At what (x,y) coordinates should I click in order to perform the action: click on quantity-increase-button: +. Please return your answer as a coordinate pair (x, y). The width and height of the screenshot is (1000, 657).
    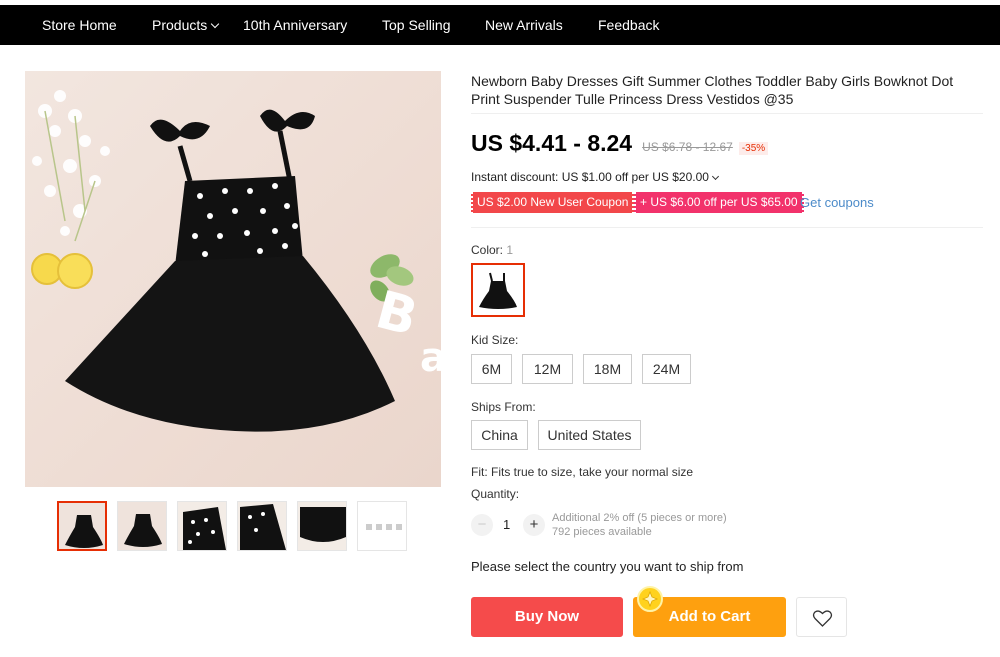
    Looking at the image, I should click on (534, 525).